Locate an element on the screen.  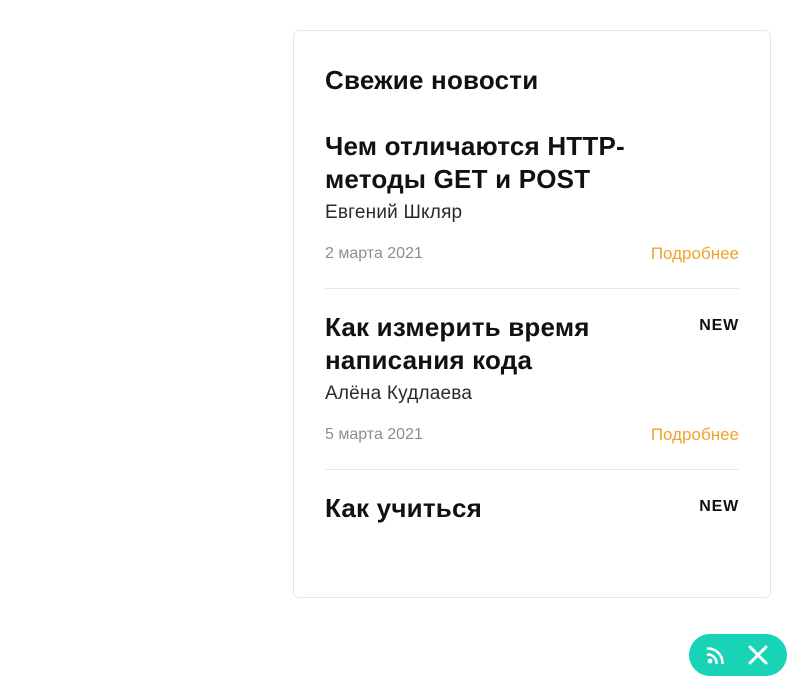
news-item-head: Чем отличаются HTTP-методы GET и POST is located at coordinates (532, 163).